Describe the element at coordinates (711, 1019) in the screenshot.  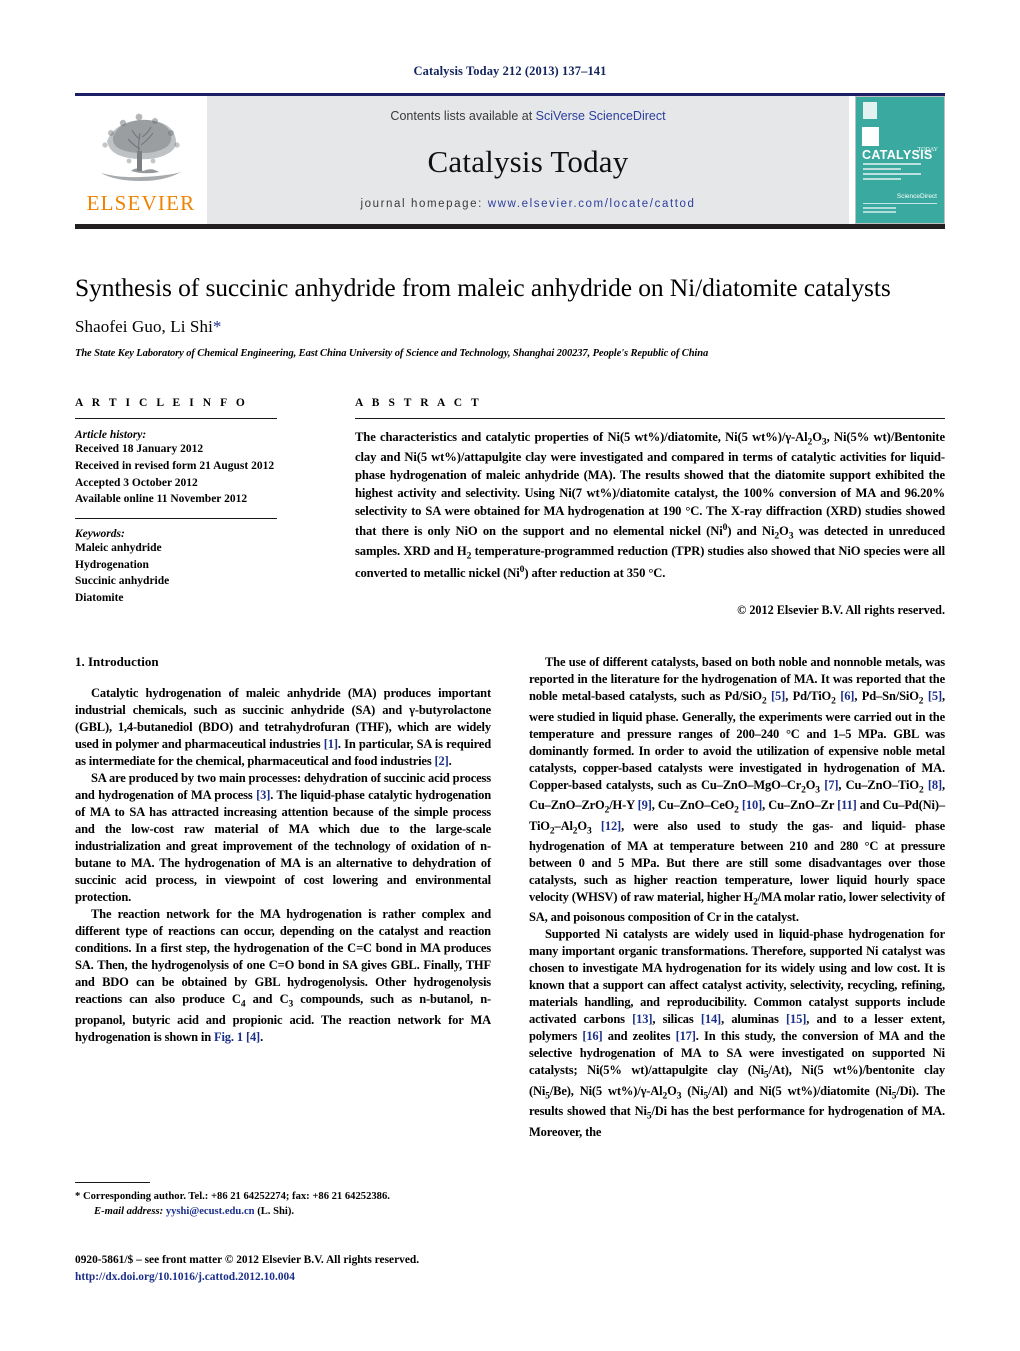
I see `citation-link: [14]` at that location.